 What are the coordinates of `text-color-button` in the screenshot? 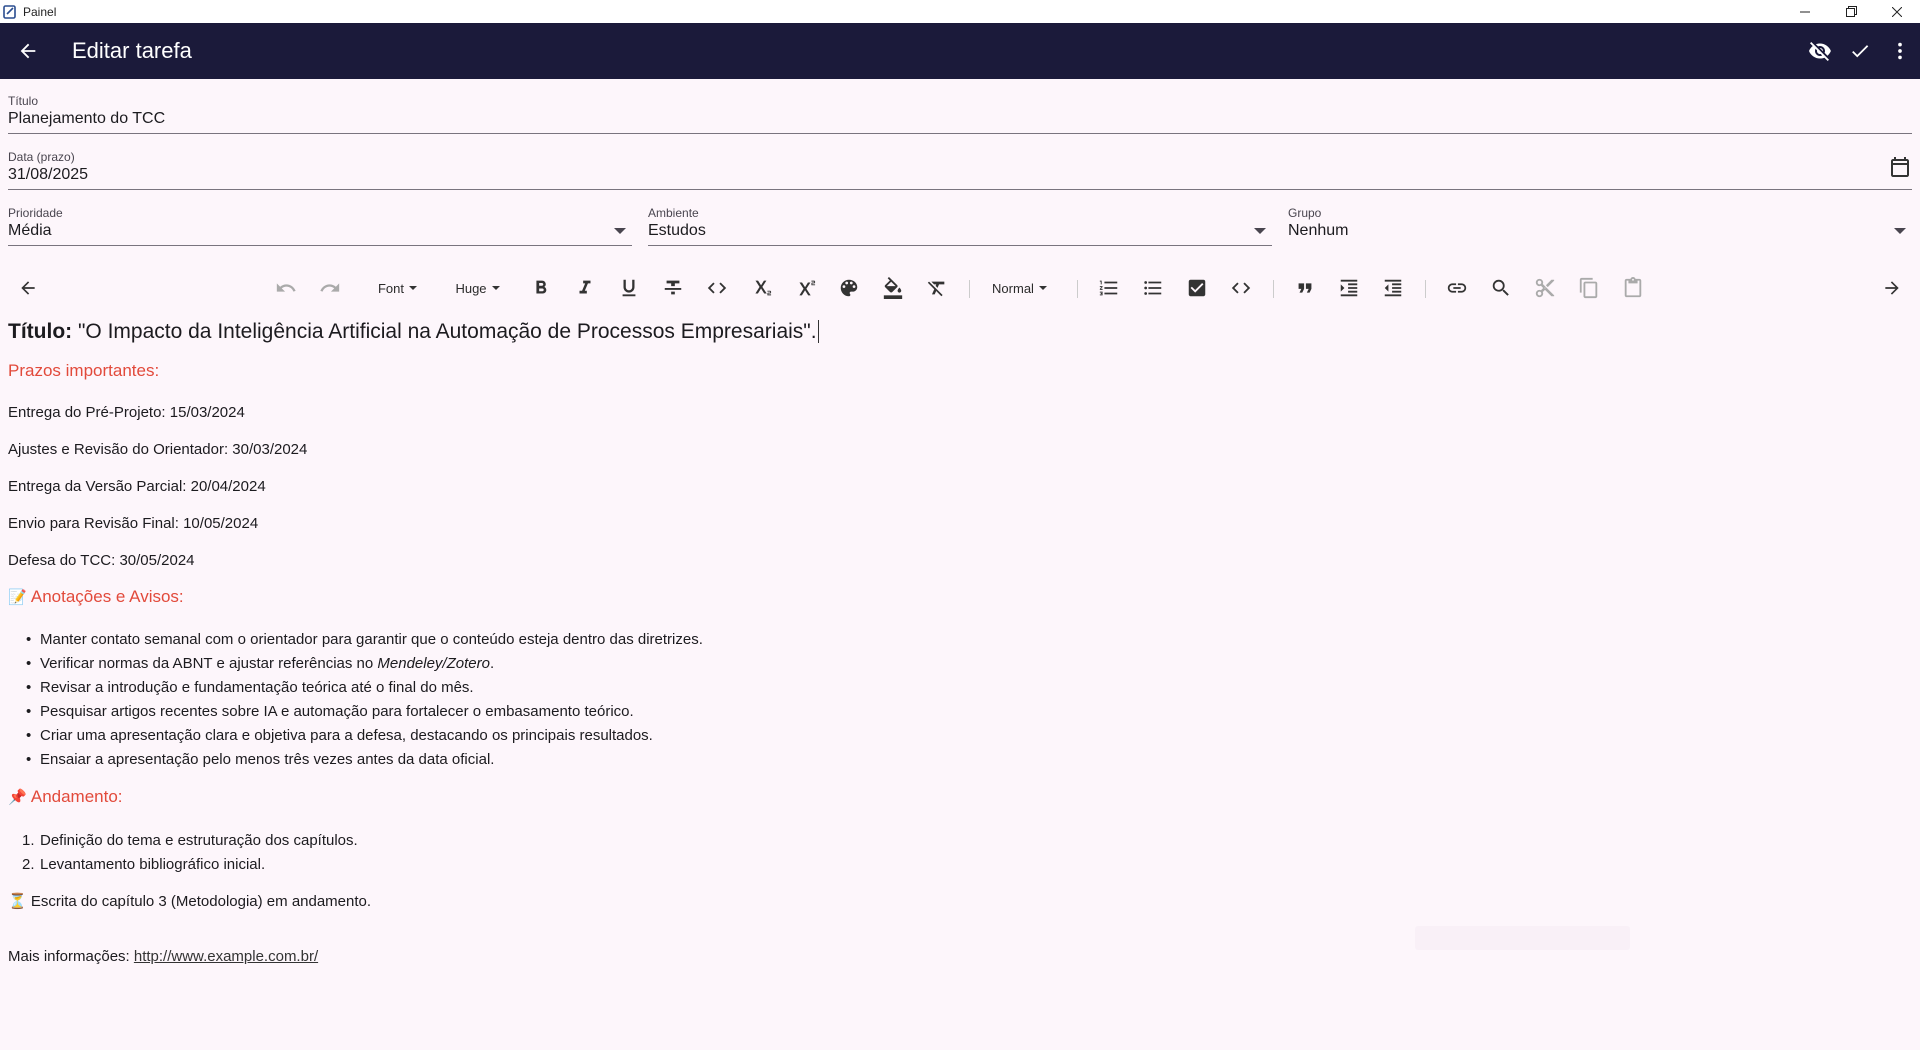 It's located at (849, 288).